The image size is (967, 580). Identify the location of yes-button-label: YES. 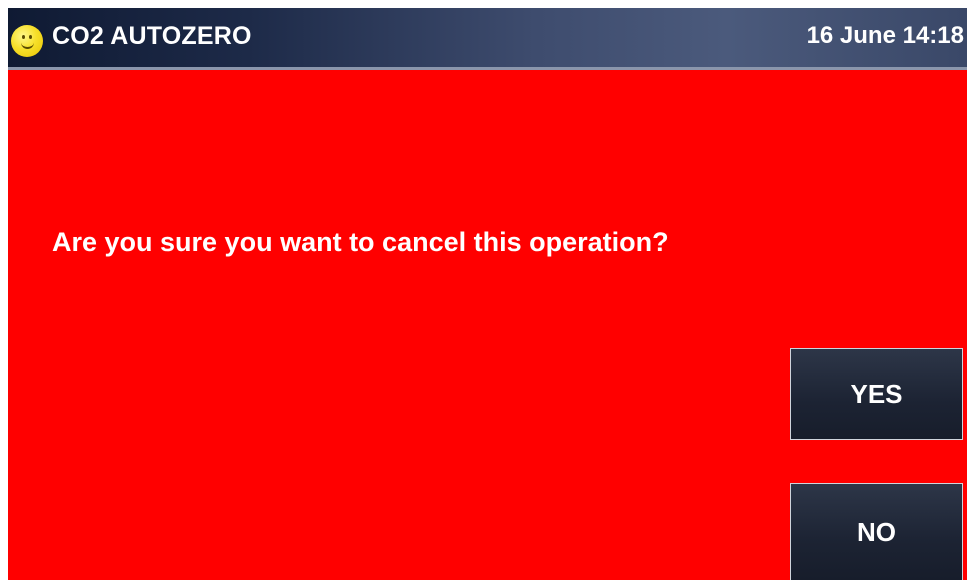
(876, 393).